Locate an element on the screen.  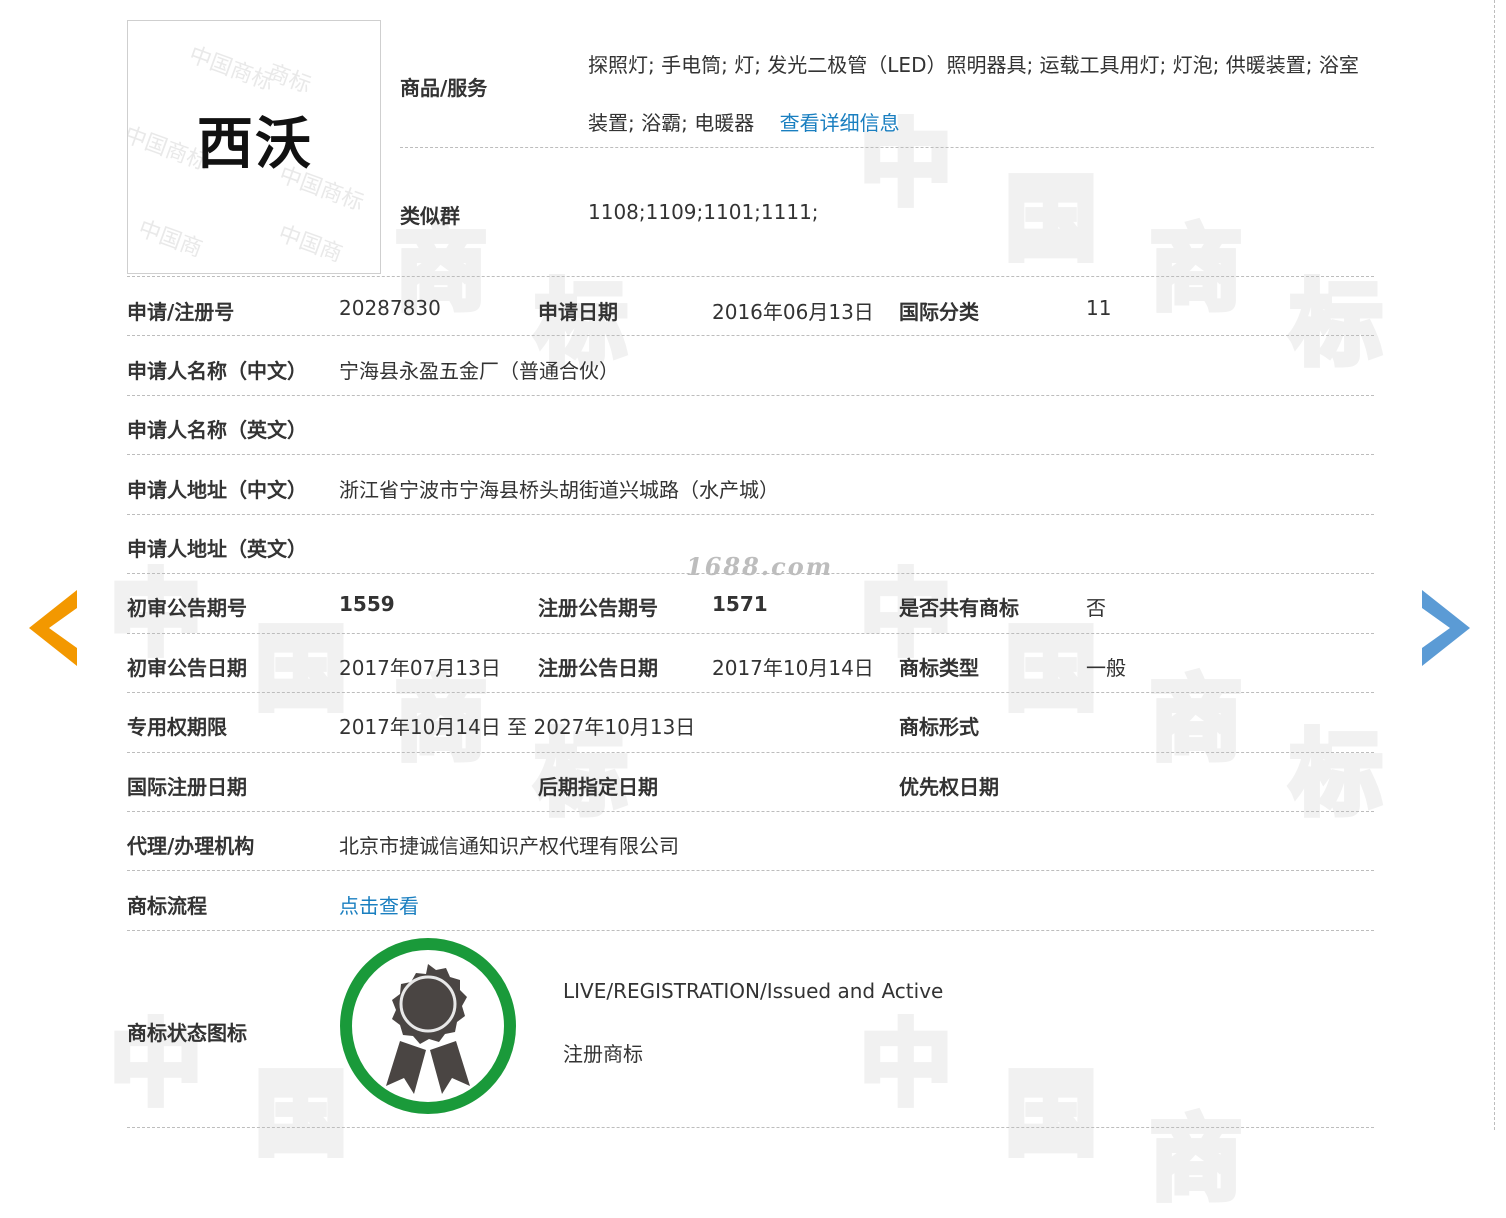
trademark-logo-text: 西沃 is located at coordinates (255, 144).